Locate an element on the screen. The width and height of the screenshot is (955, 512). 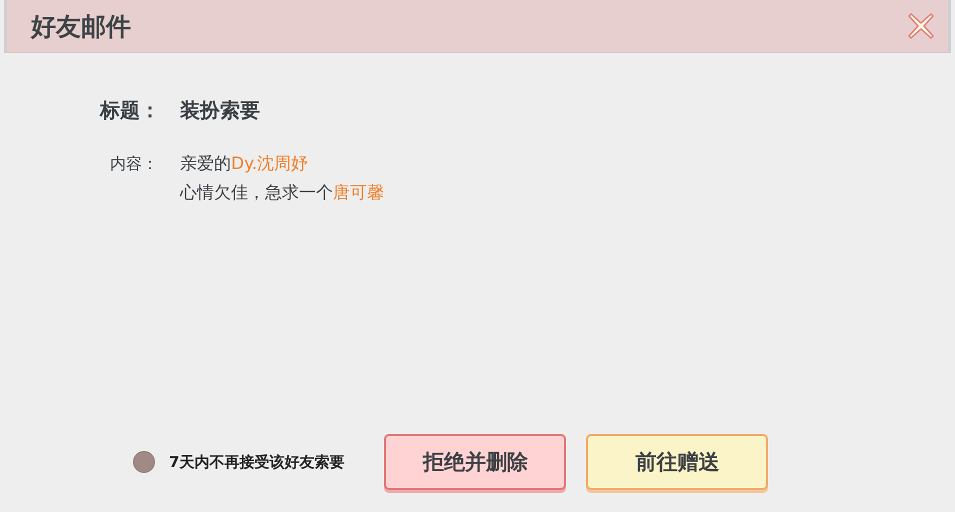
close-icon is located at coordinates (921, 26).